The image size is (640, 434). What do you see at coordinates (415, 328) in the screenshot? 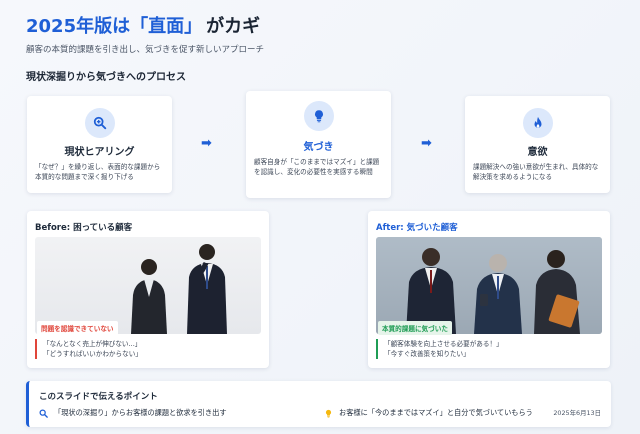
I see `after-status-badge: 本質的課題に気づいた` at bounding box center [415, 328].